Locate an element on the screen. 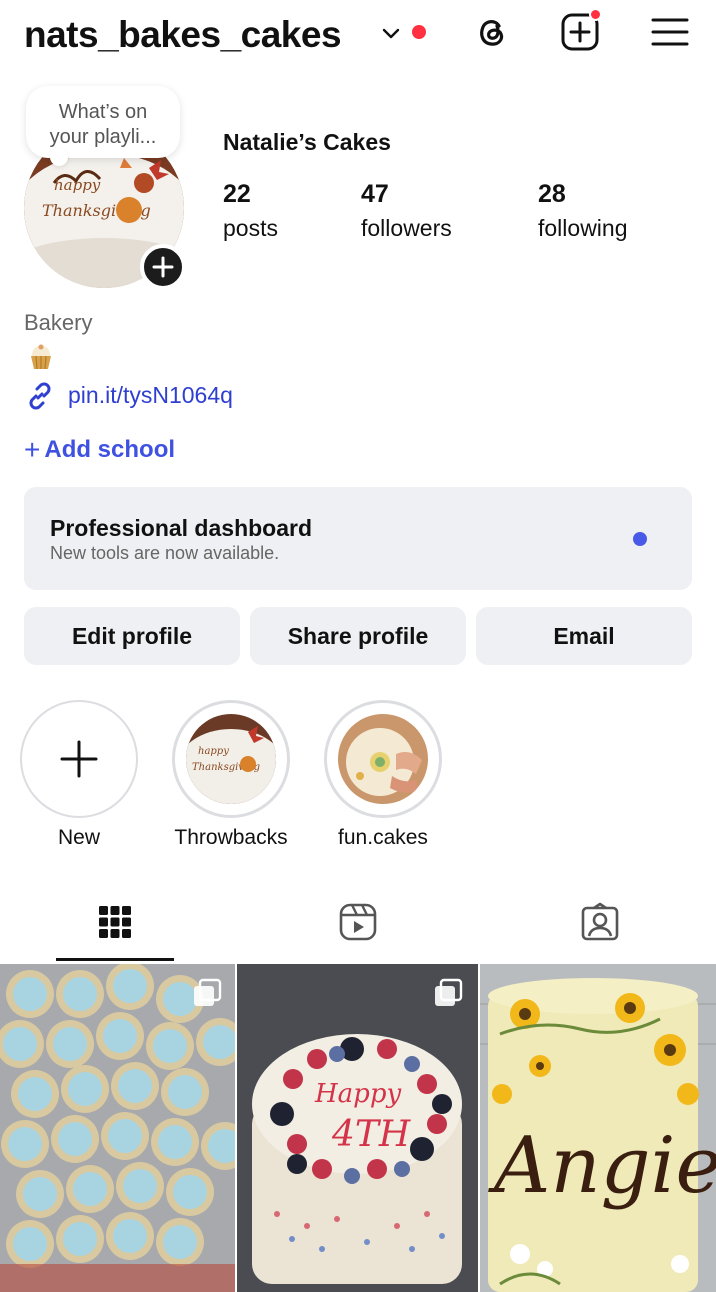  highlight-throwbacks: happy Thanksgiving Throwbacks is located at coordinates (231, 775).